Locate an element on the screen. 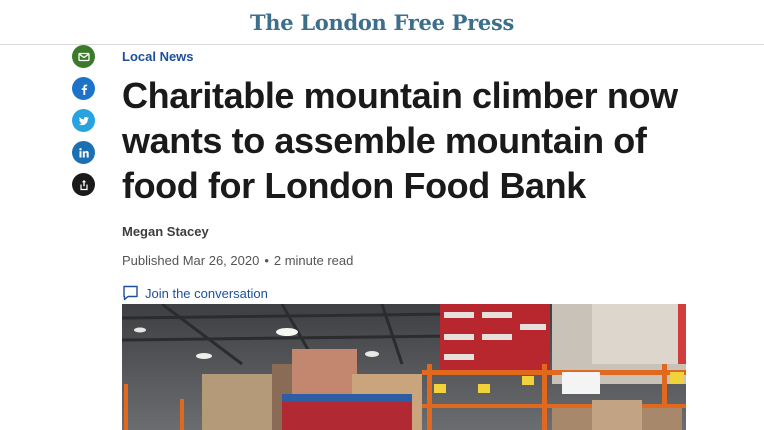 This screenshot has height=430, width=764. join-conversation-label: Join the conversation is located at coordinates (206, 293).